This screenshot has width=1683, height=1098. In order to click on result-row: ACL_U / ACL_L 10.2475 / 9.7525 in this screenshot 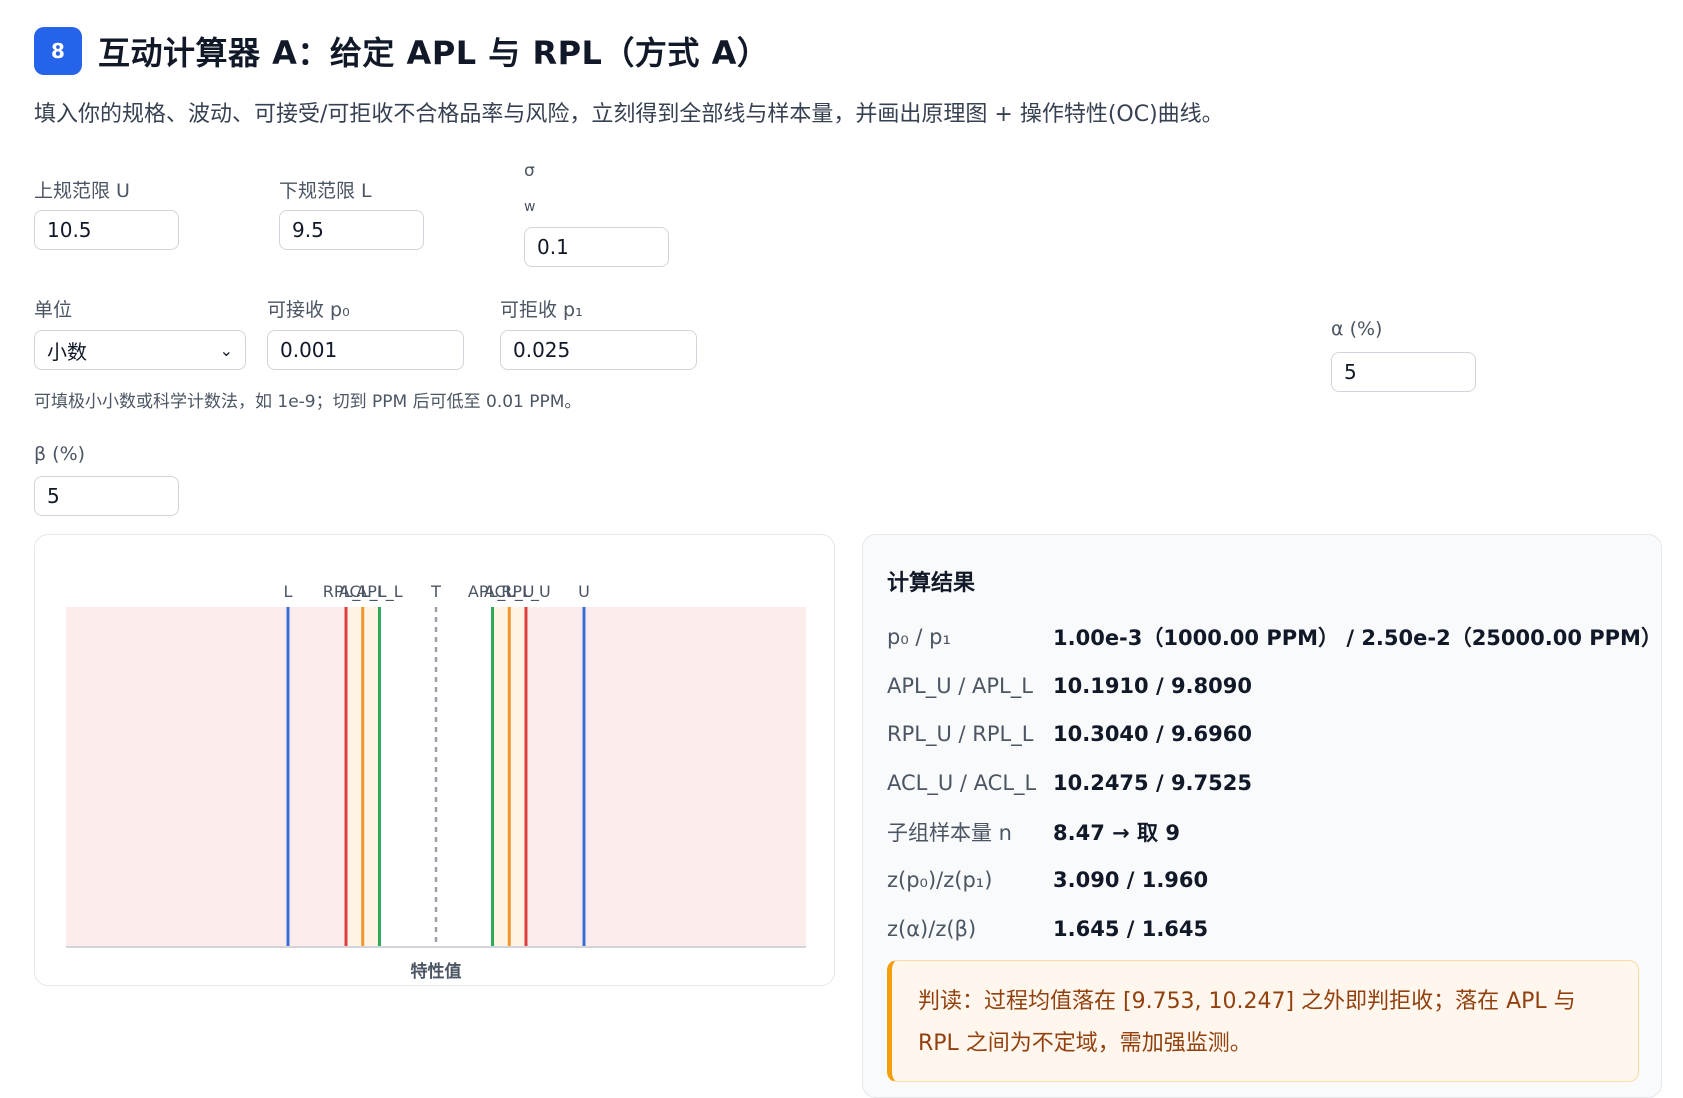, I will do `click(1069, 783)`.